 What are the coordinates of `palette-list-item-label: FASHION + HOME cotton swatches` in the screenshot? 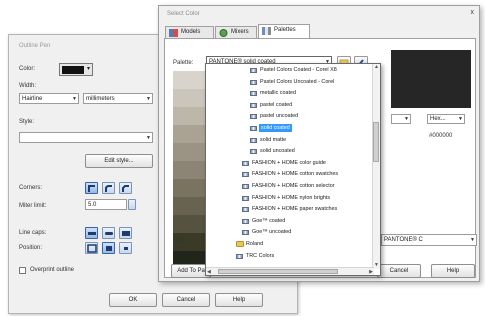 It's located at (295, 174).